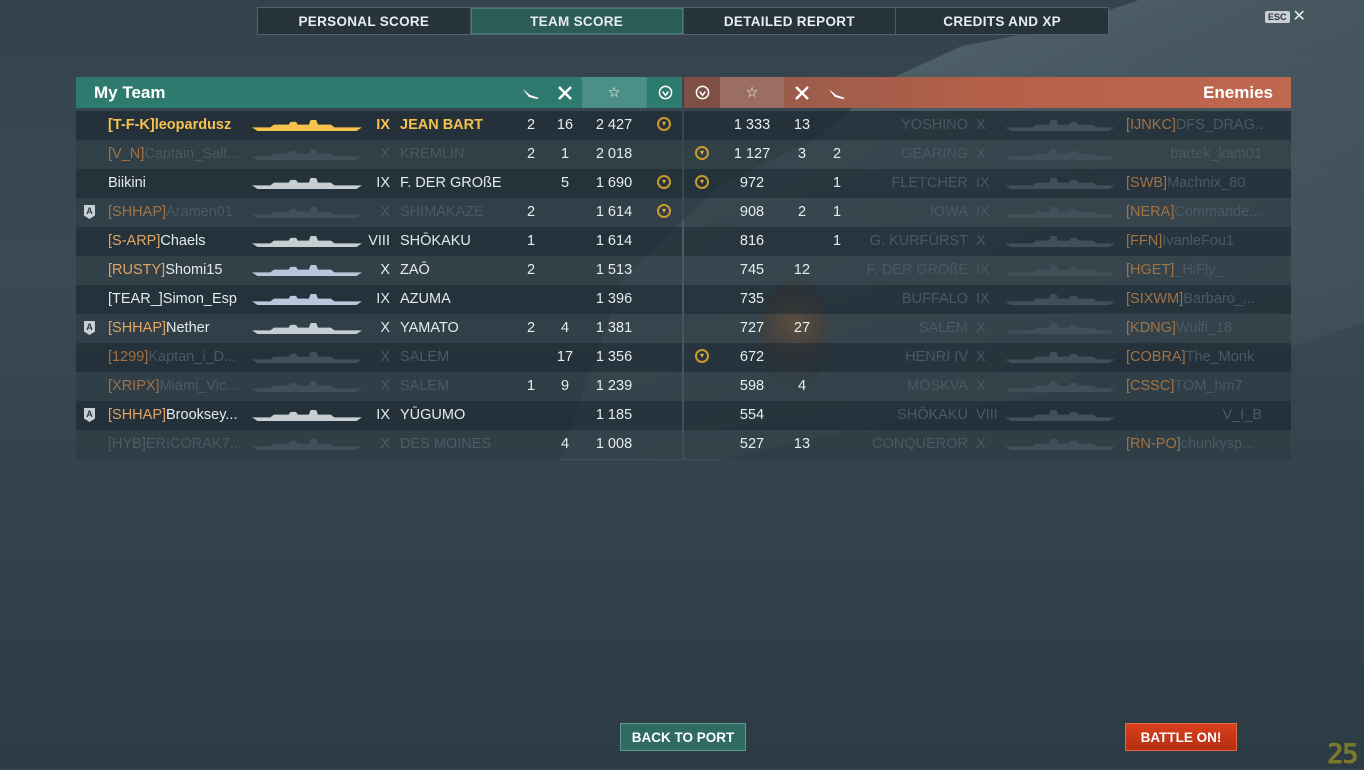 Image resolution: width=1364 pixels, height=770 pixels. Describe the element at coordinates (987, 270) in the screenshot. I see `table-row: 745 12 F. DER GROßE IX [HGET]_HiFly_` at that location.